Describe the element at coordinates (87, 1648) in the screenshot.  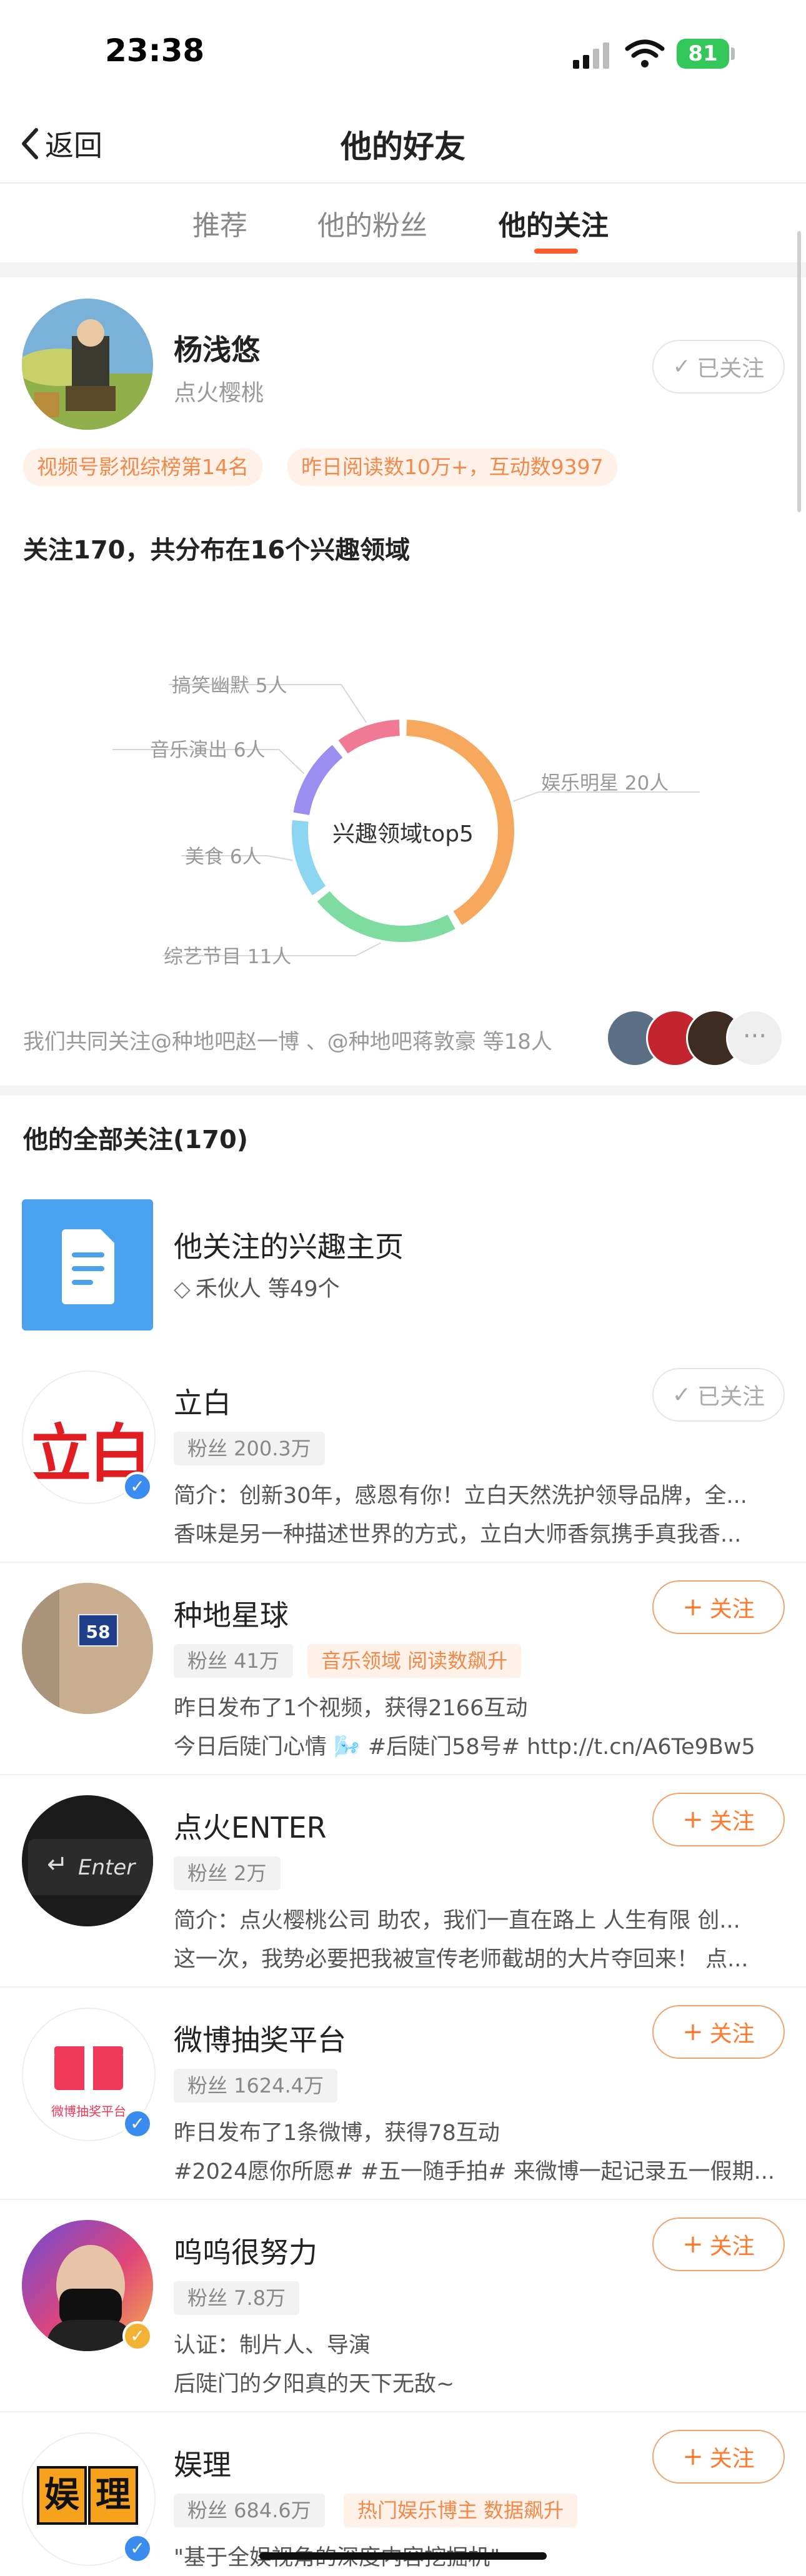
I see `avatar: 58` at that location.